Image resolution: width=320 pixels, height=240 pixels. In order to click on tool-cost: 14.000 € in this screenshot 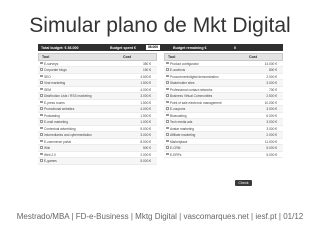, I will do `click(270, 63)`.